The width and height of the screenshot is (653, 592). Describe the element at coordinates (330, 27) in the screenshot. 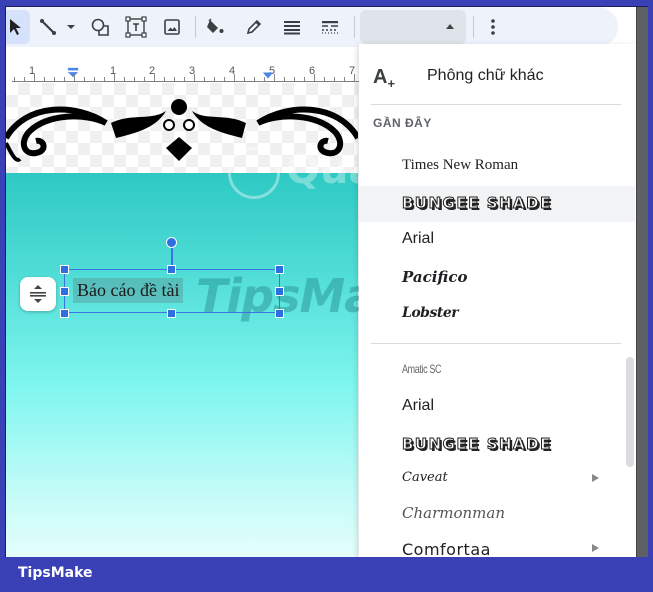

I see `border-dash-button` at that location.